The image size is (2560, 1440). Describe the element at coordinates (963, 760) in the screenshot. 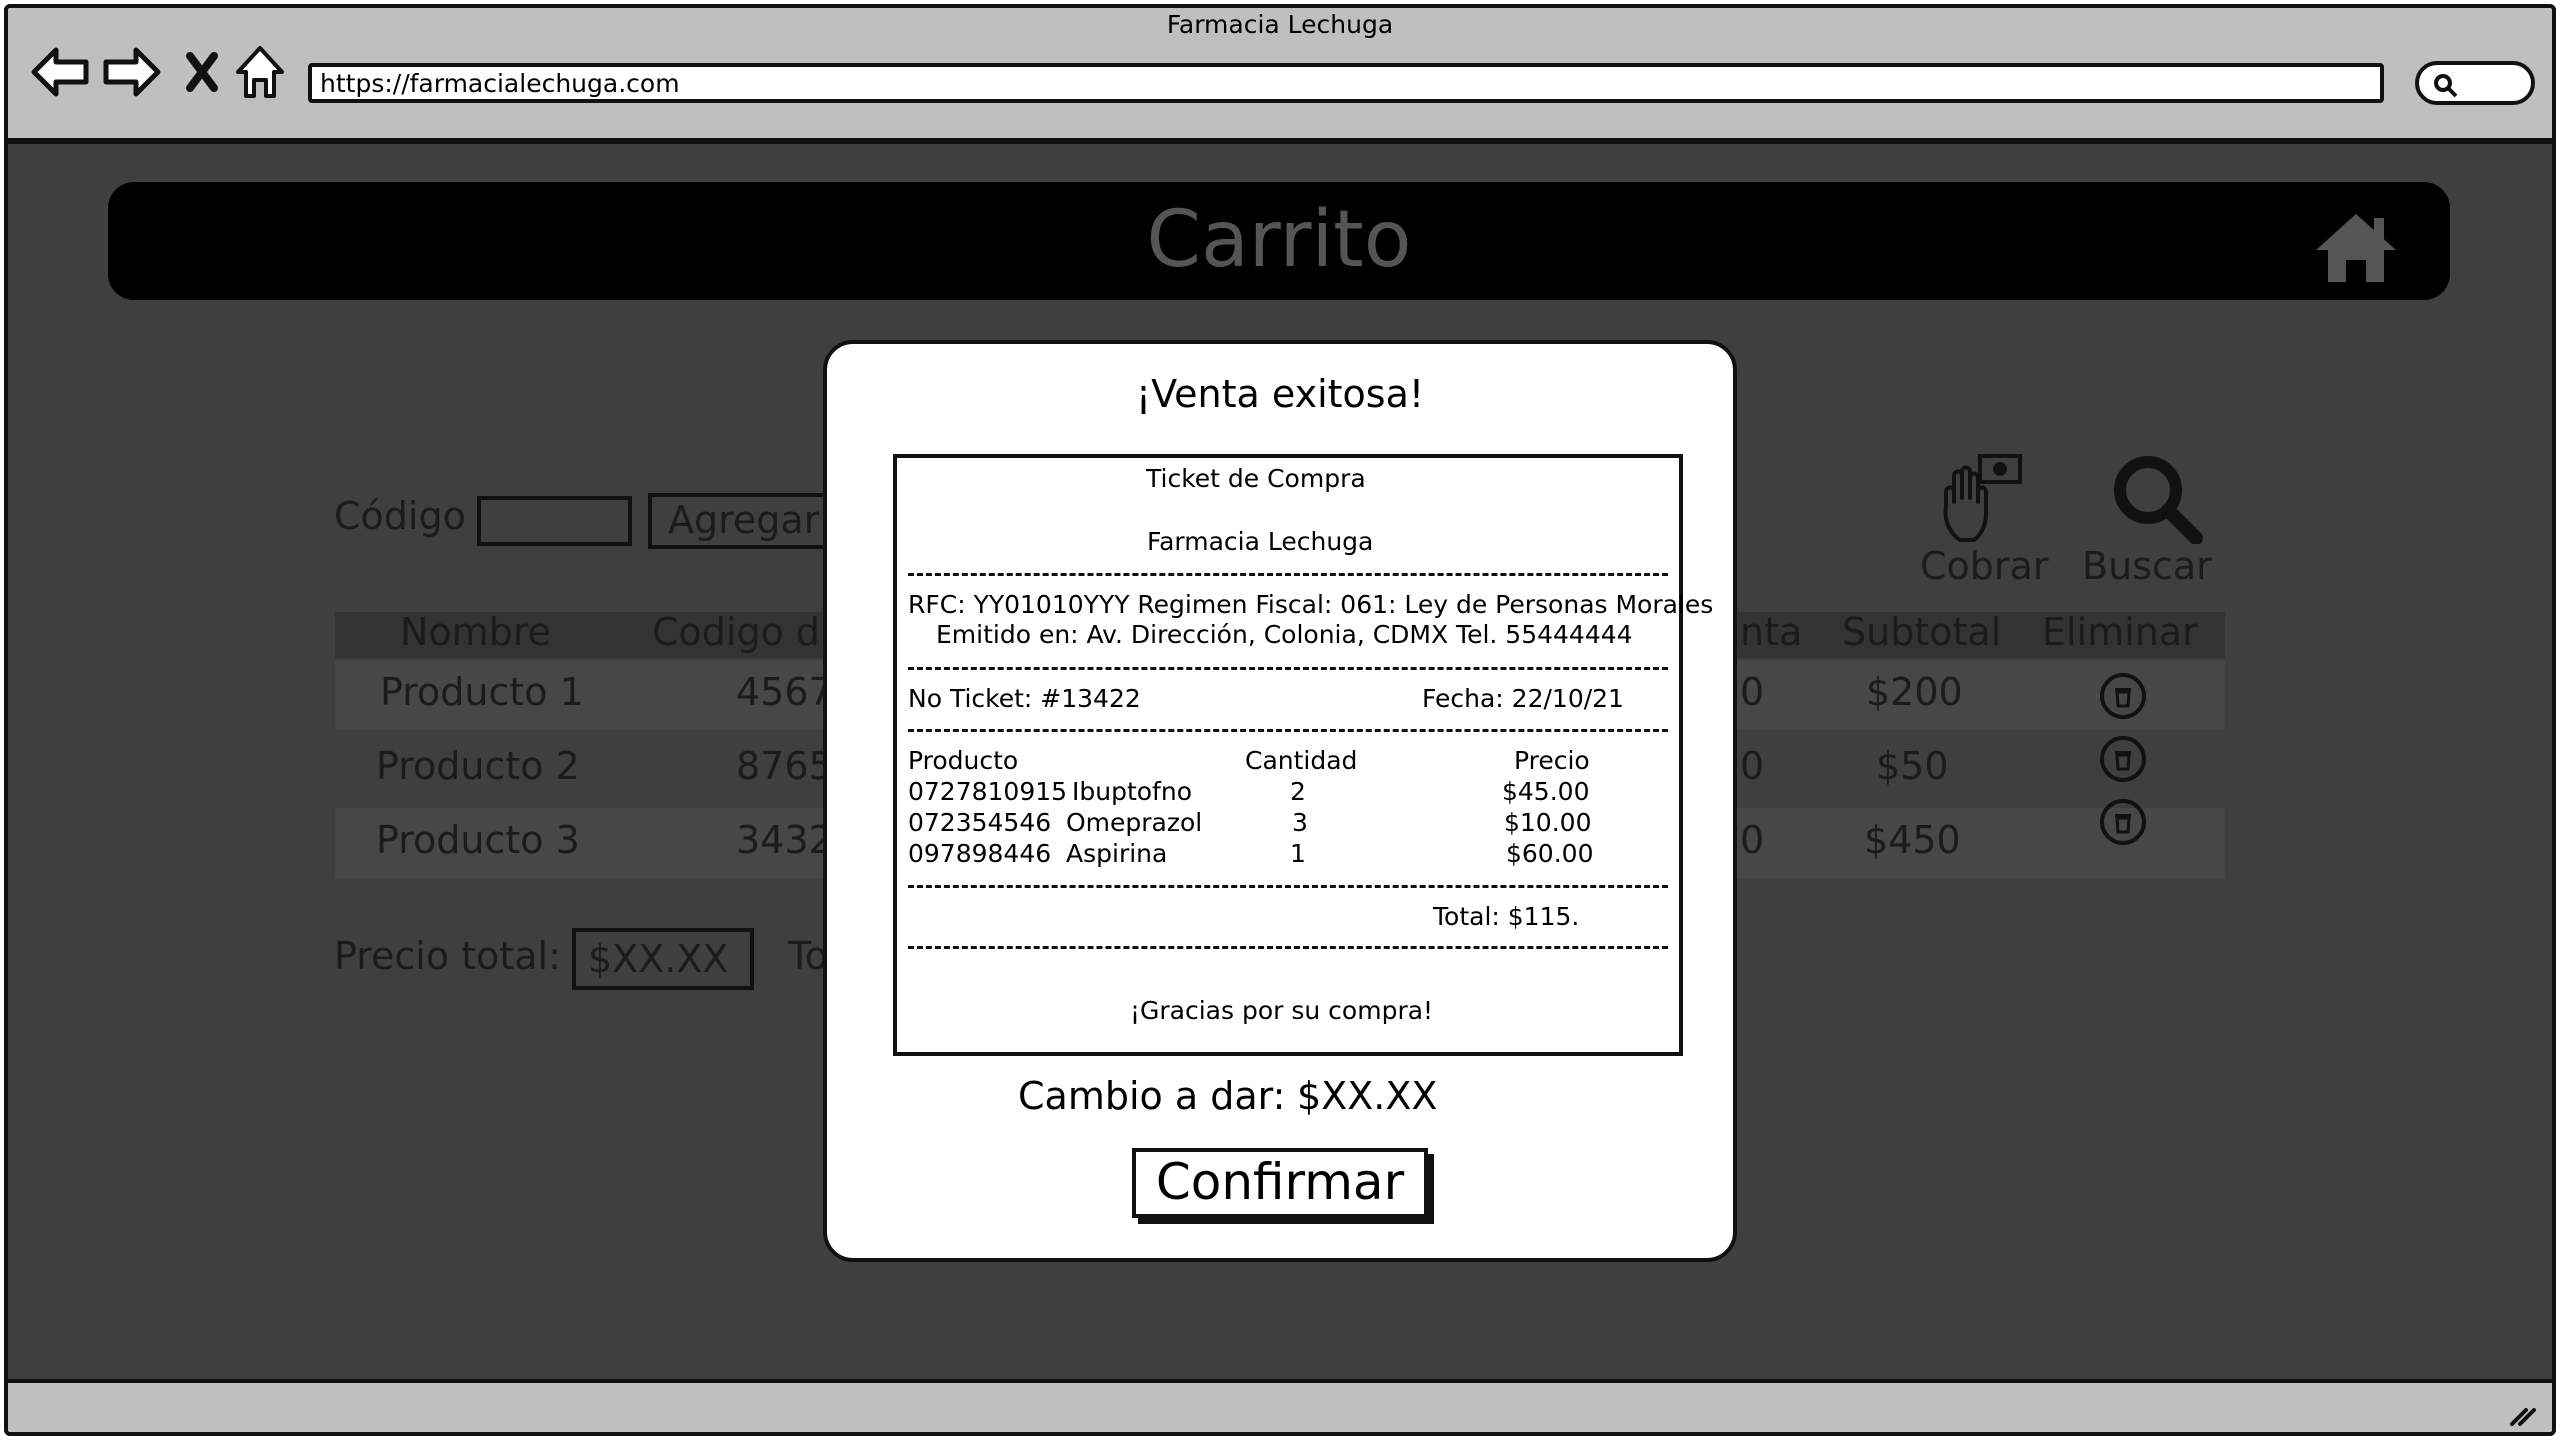

I see `receipt-col-producto: Producto` at that location.